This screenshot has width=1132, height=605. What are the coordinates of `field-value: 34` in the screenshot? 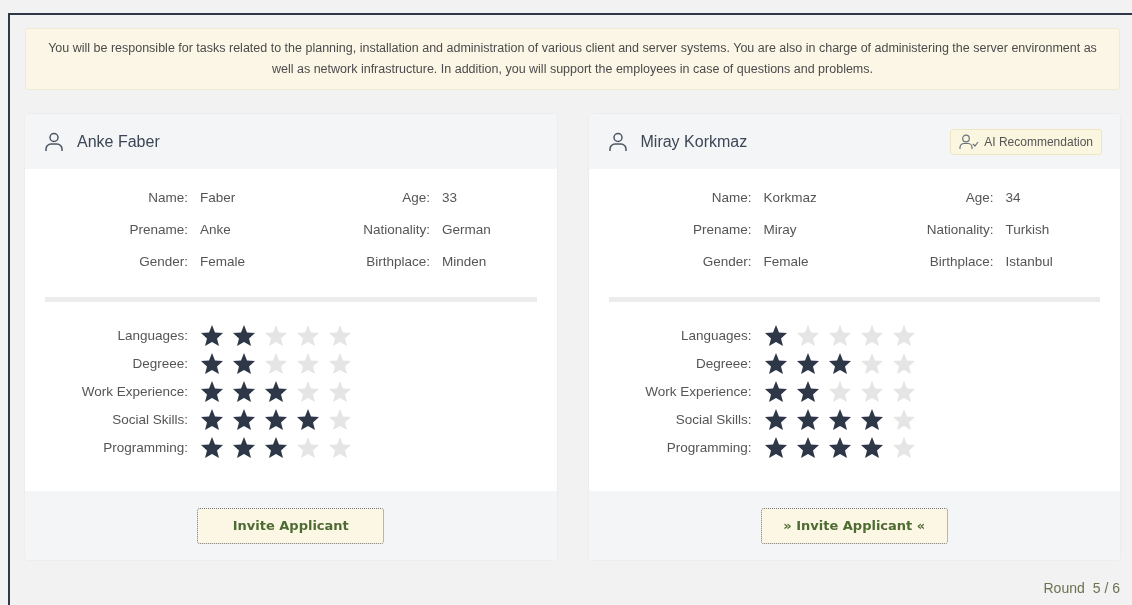 It's located at (1013, 198).